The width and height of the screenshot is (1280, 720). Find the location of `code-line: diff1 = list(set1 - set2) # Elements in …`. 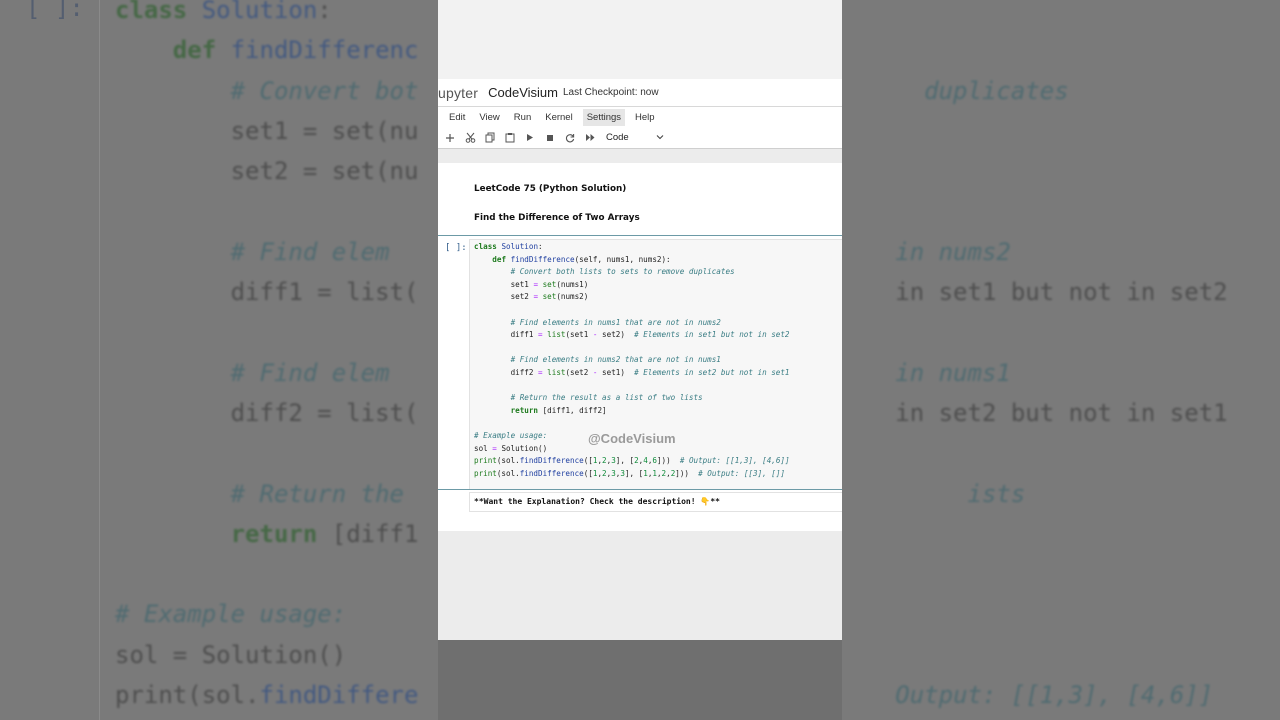

code-line: diff1 = list(set1 - set2) # Elements in … is located at coordinates (632, 335).